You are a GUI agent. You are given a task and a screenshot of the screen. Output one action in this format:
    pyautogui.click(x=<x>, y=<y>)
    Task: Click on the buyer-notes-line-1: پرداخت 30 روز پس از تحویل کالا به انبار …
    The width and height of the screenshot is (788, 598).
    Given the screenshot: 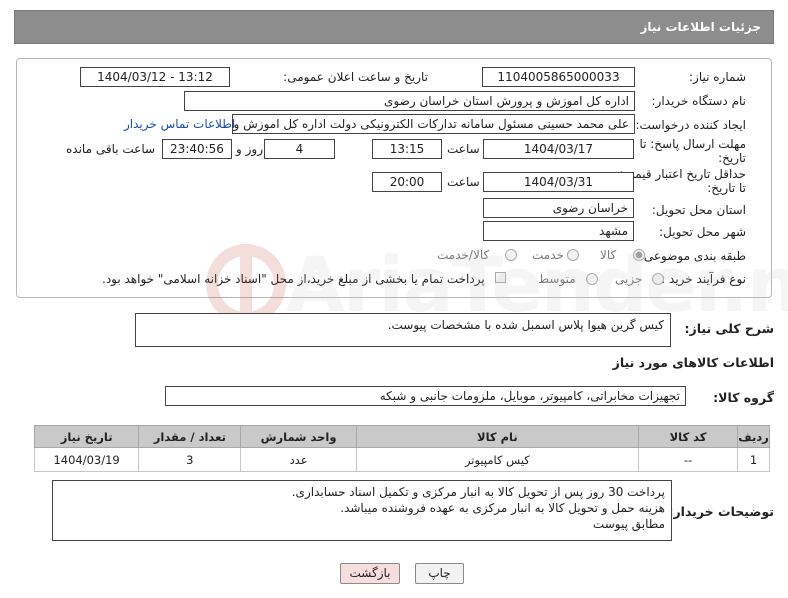 What is the action you would take?
    pyautogui.click(x=478, y=492)
    